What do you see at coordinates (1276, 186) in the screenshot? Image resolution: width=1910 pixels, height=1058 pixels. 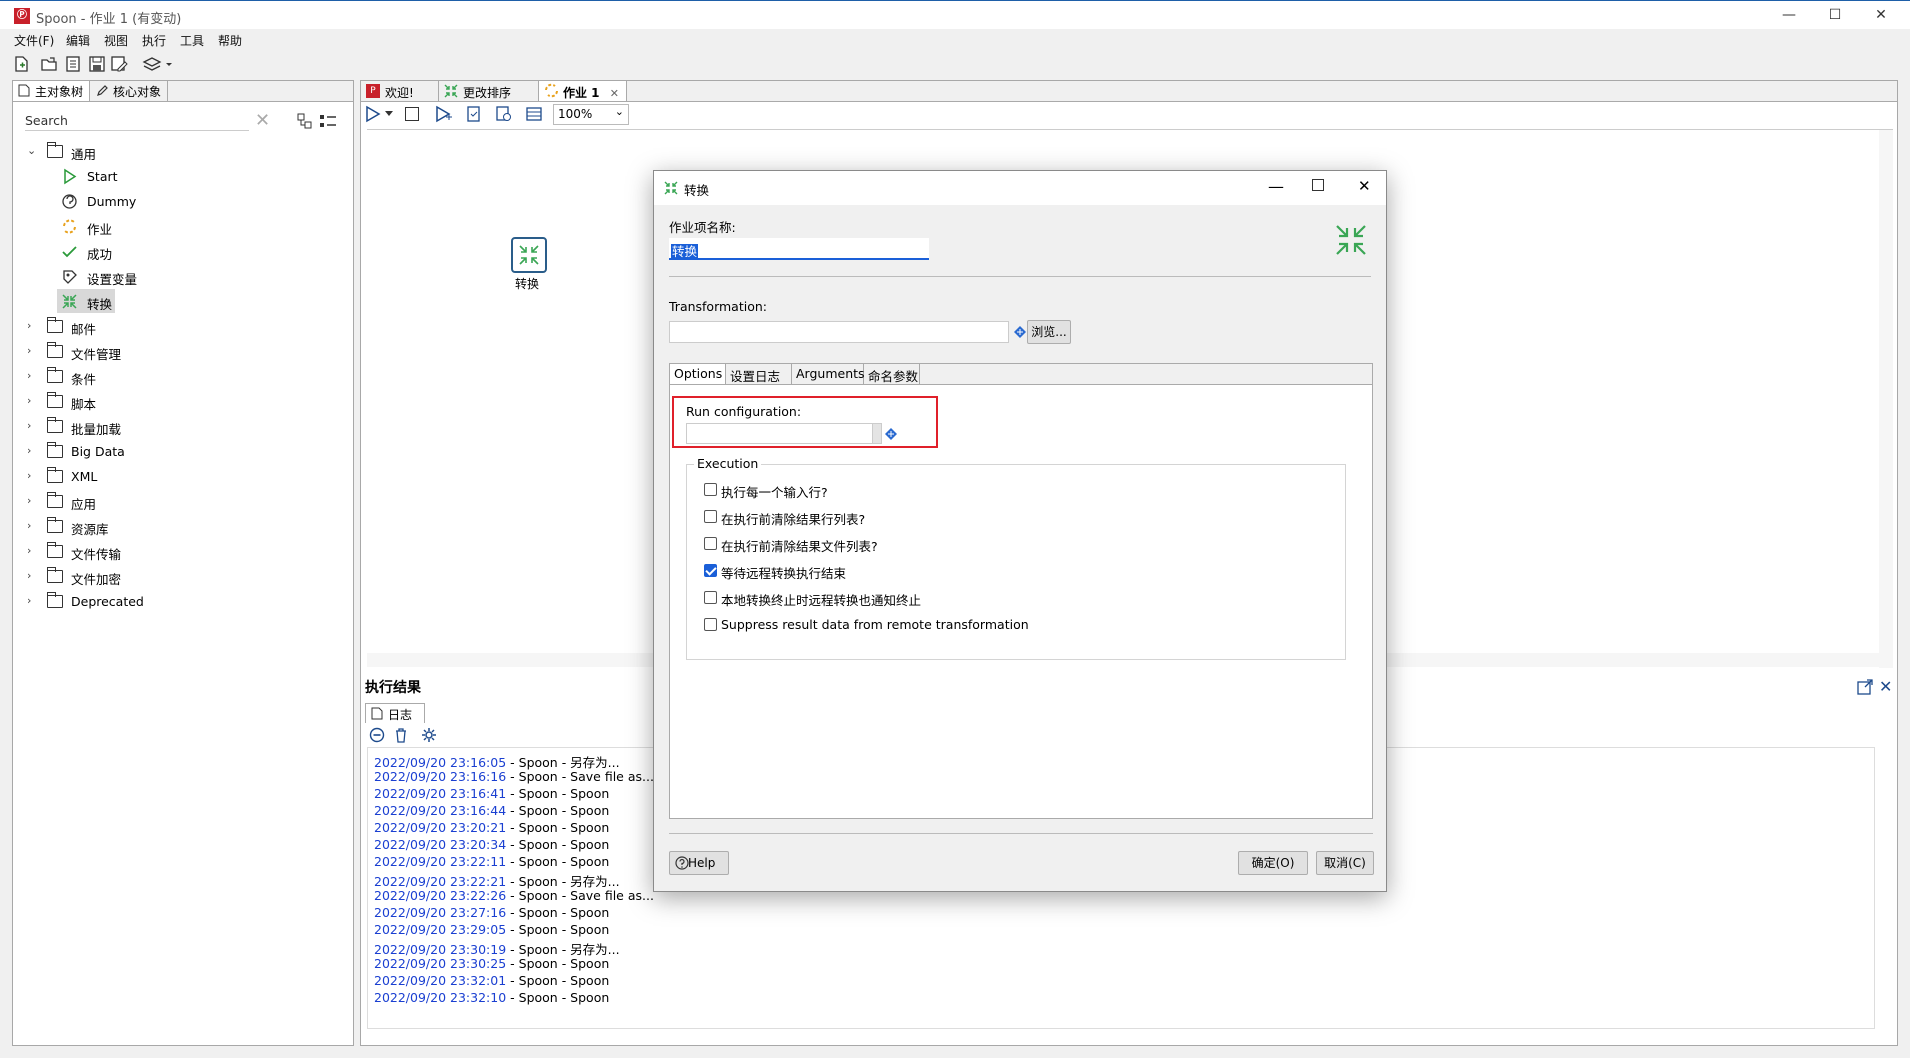 I see `dialog-minimize-button: —` at bounding box center [1276, 186].